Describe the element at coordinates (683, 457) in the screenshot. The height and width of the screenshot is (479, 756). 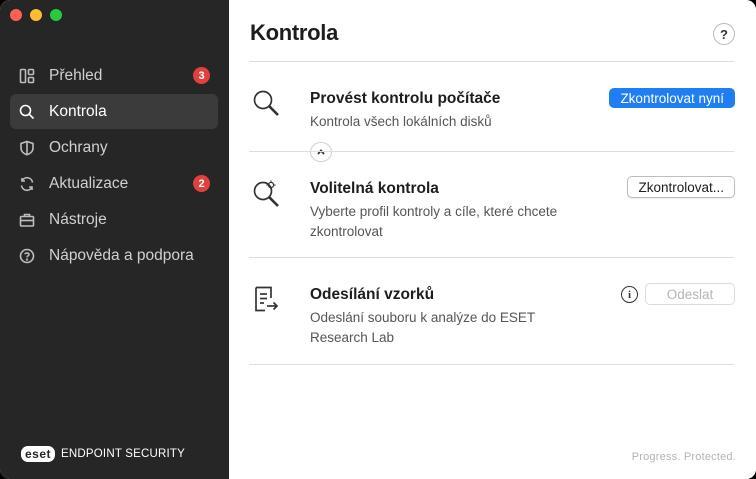
I see `tagline: Progress. Protected.` at that location.